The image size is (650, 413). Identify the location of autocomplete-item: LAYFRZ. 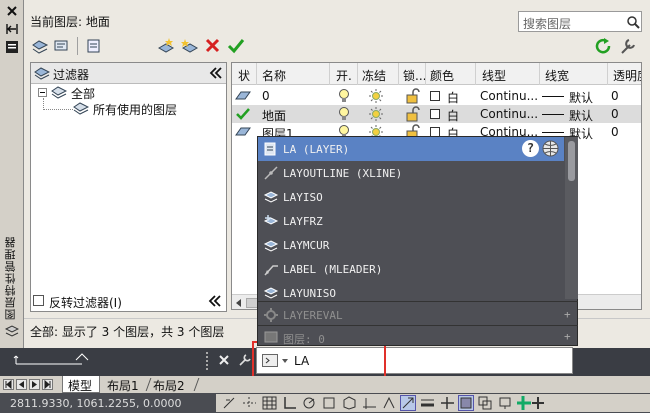
(411, 221).